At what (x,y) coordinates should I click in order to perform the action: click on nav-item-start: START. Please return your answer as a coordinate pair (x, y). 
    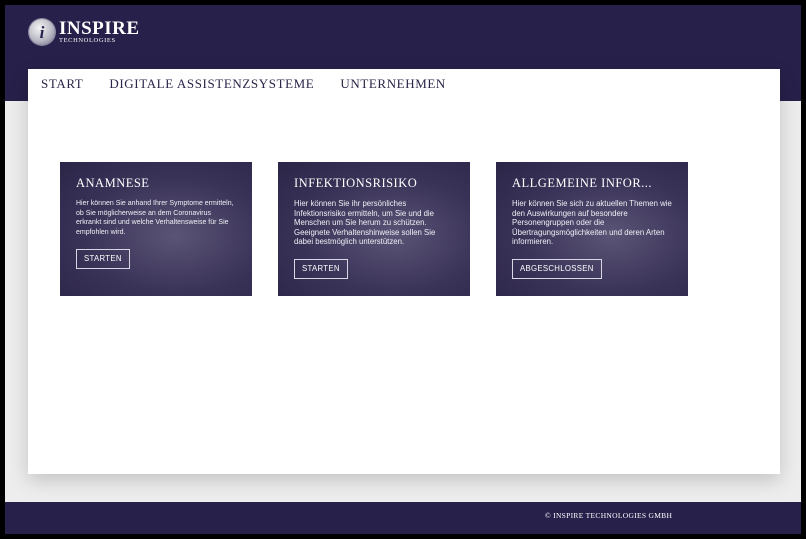
    Looking at the image, I should click on (62, 85).